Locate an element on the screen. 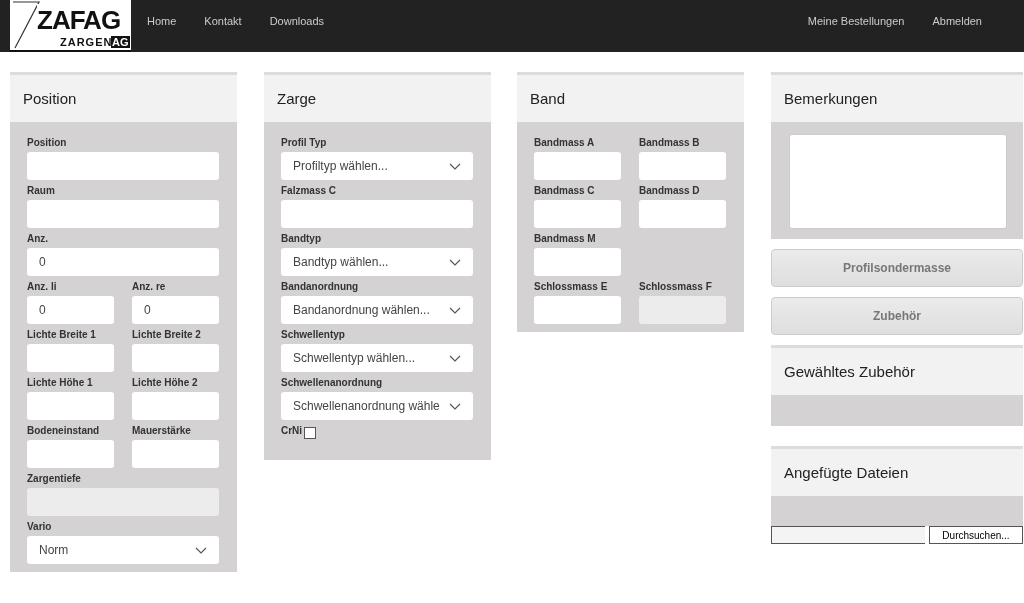  field-label: Bodeneinstand is located at coordinates (64, 431).